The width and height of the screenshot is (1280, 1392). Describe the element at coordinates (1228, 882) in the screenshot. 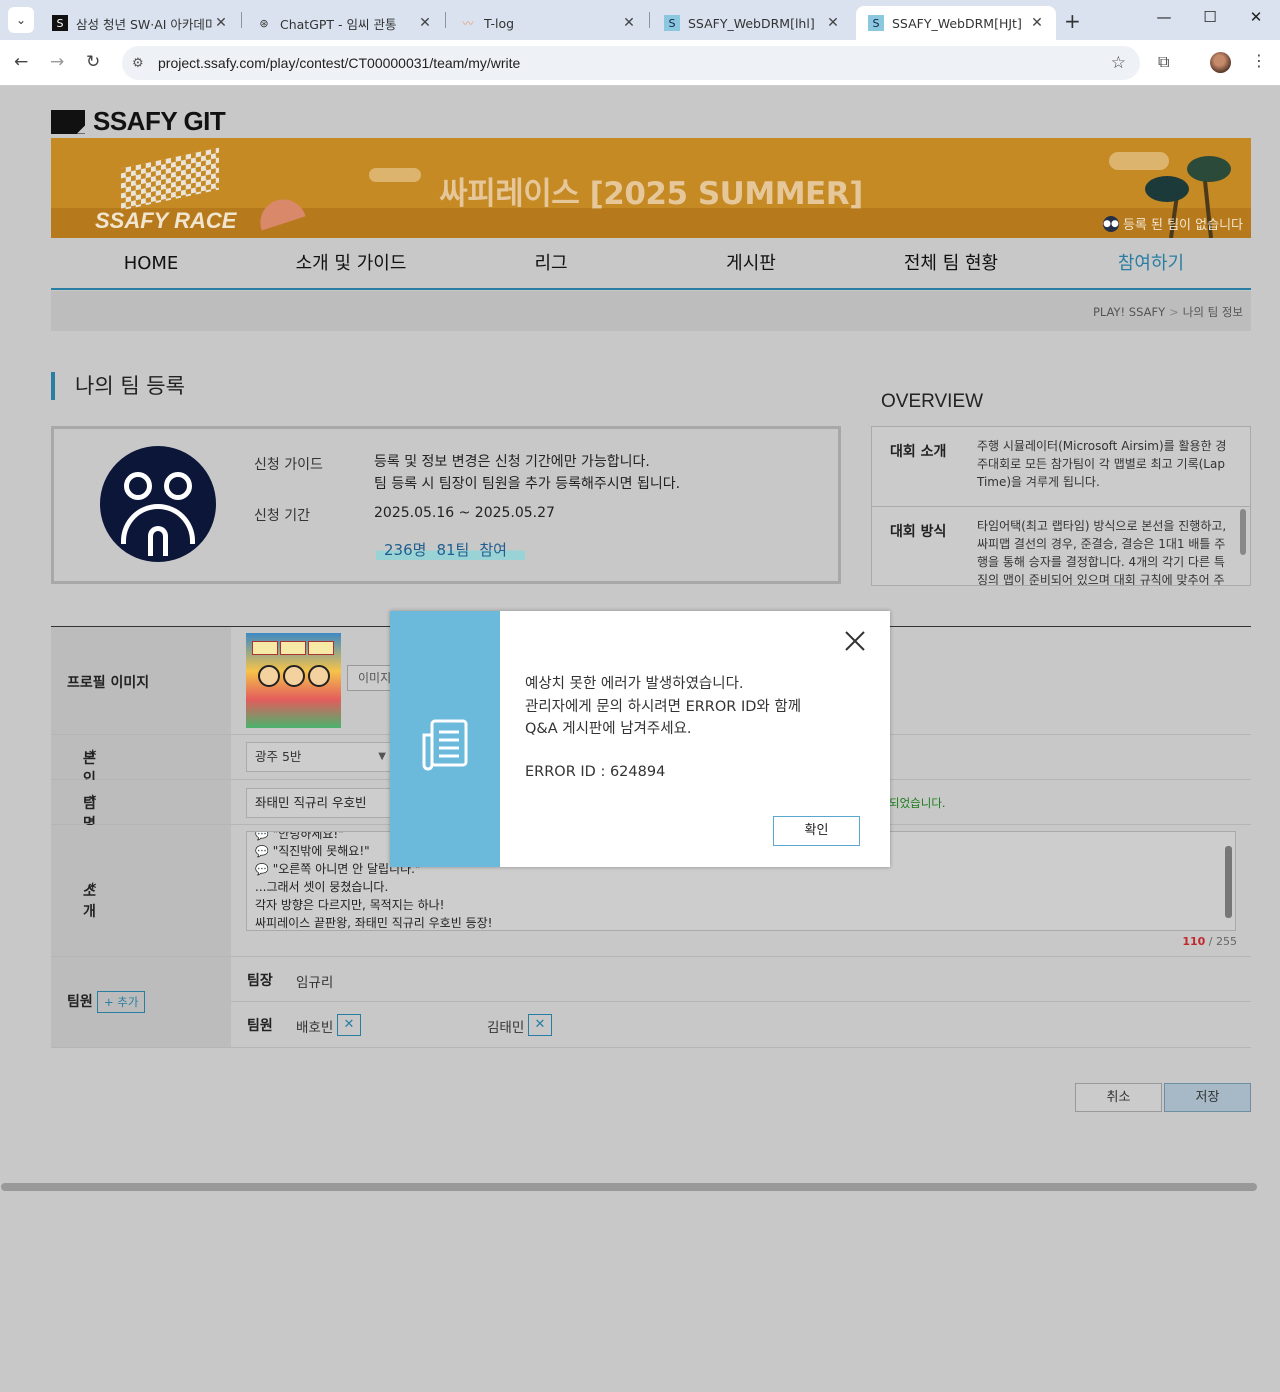

I see `textarea-scrollbar` at that location.